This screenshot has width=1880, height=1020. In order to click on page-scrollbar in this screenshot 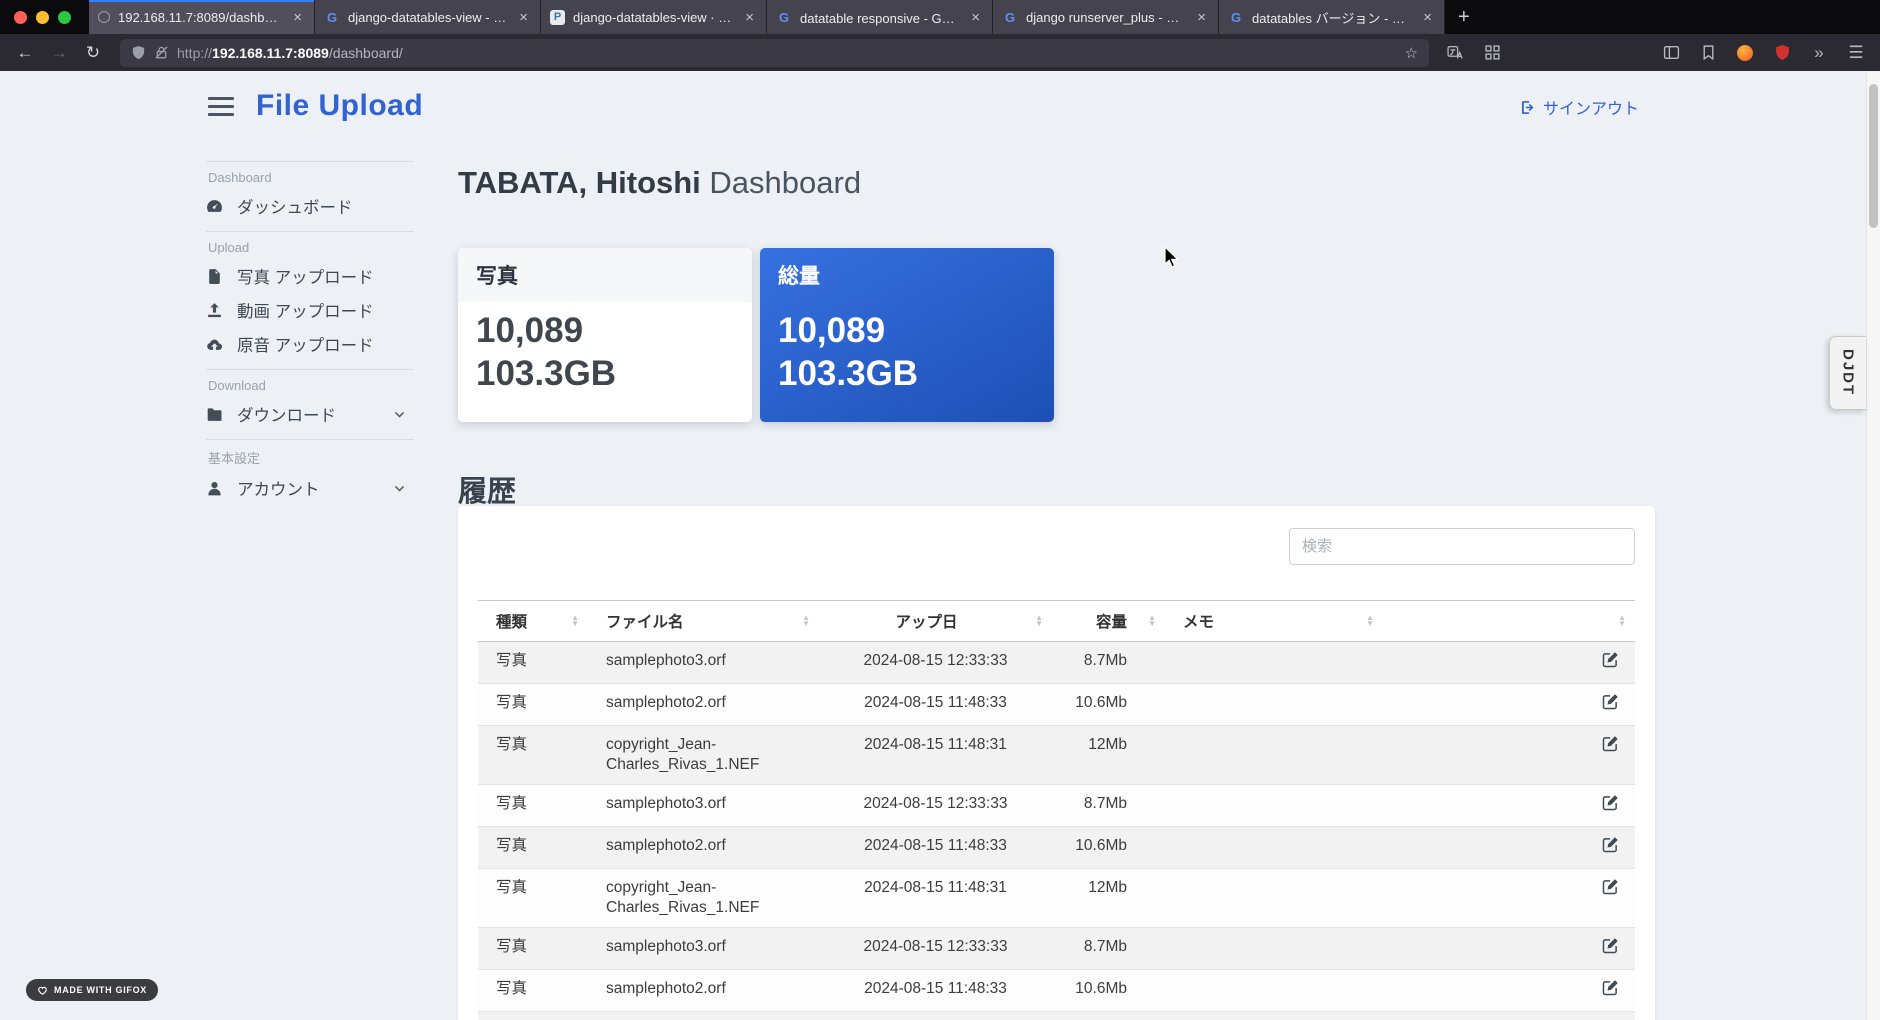, I will do `click(1873, 545)`.